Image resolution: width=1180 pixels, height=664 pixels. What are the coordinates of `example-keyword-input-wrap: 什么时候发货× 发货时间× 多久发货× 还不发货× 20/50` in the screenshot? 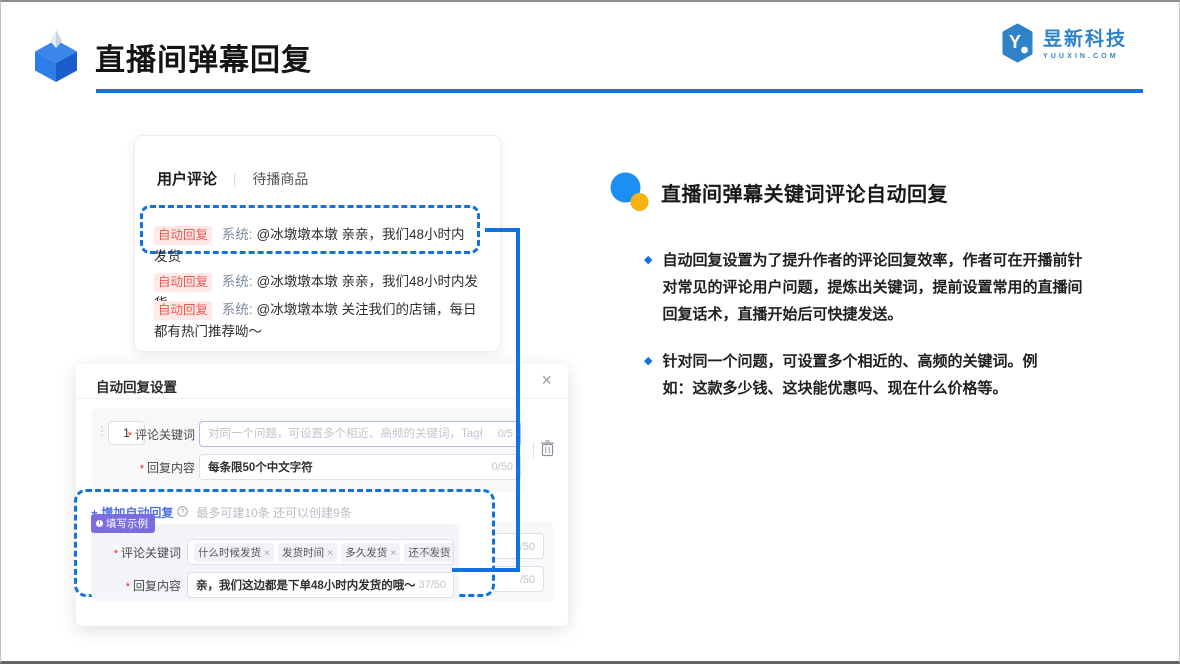 It's located at (320, 552).